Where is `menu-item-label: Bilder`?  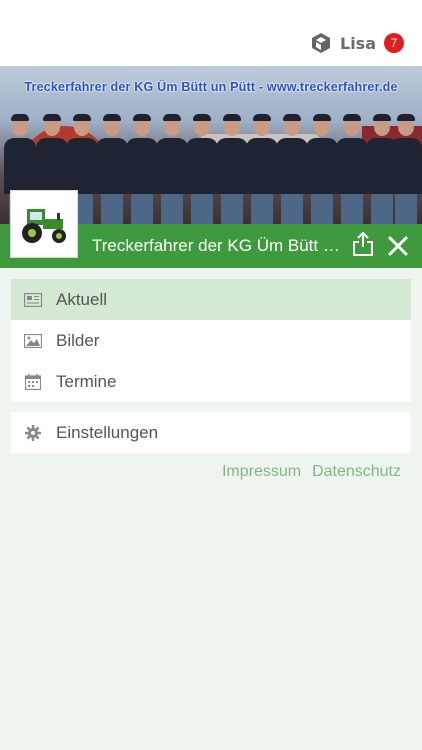 menu-item-label: Bilder is located at coordinates (78, 340).